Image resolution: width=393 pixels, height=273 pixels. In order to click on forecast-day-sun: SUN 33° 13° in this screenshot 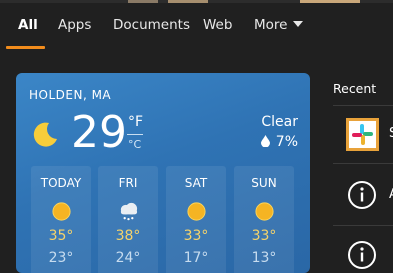, I will do `click(264, 219)`.